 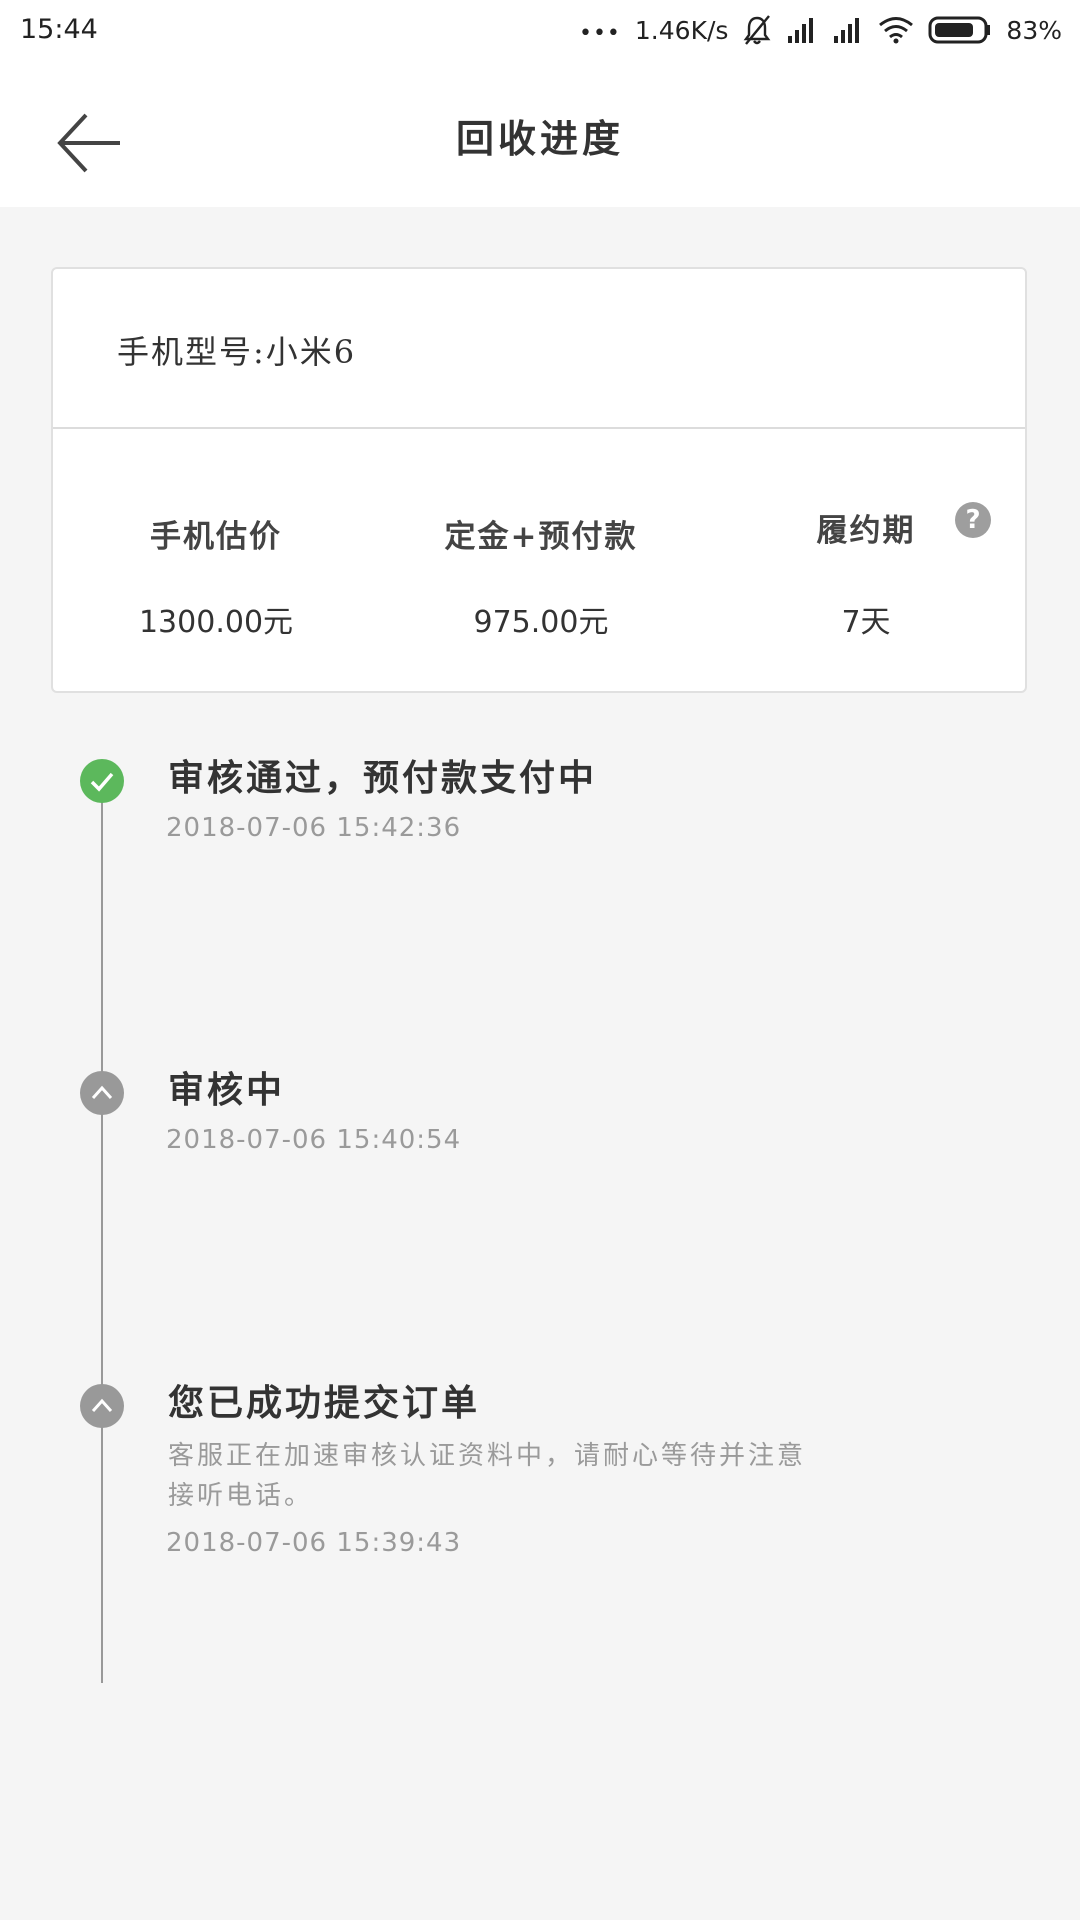 What do you see at coordinates (540, 30) in the screenshot?
I see `status-bar: 15:44 ••• 1.46K/s 83%` at bounding box center [540, 30].